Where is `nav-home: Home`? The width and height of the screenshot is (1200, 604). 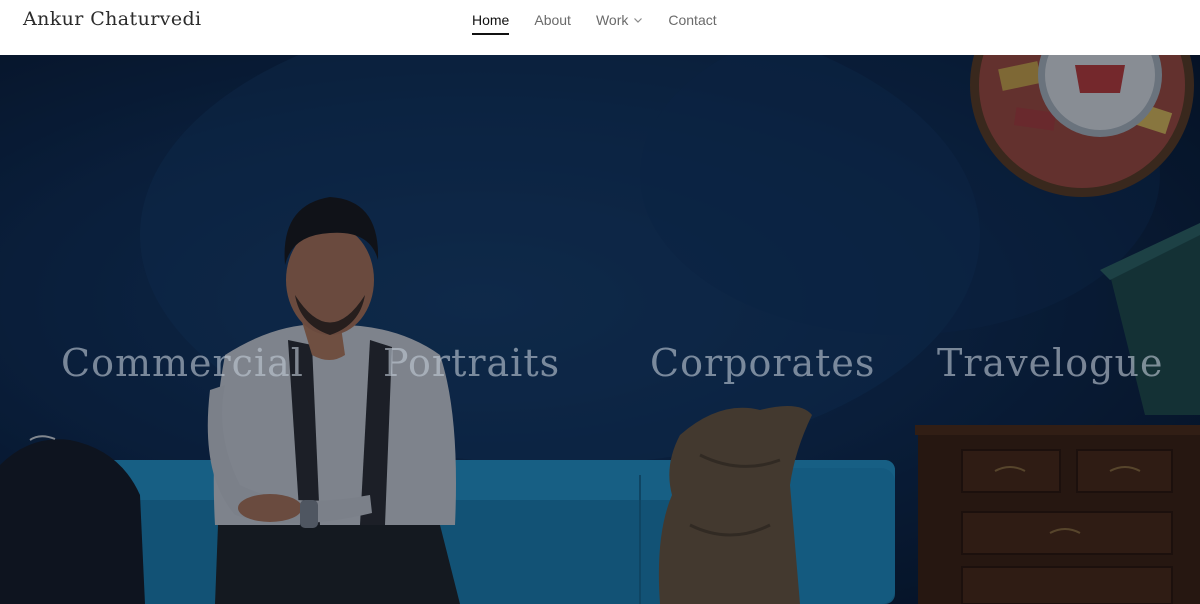
nav-home: Home is located at coordinates (491, 20).